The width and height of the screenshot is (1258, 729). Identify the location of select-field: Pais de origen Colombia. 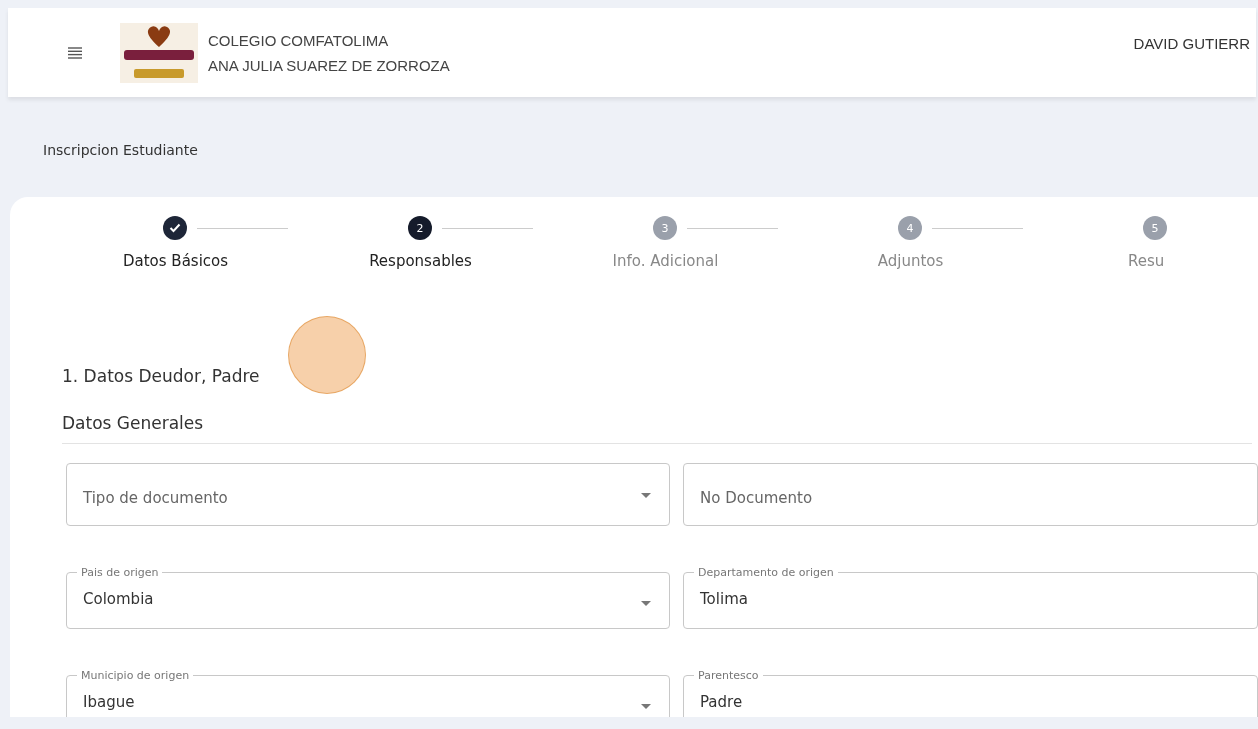
(368, 597).